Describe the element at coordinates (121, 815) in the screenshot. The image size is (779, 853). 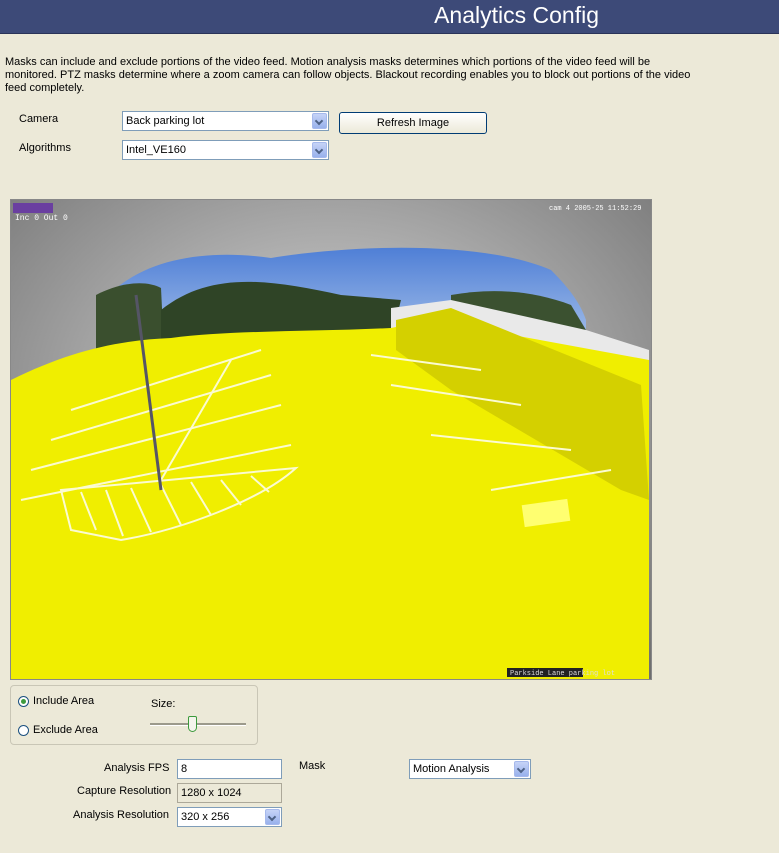
I see `analysis-resolution-label: Analysis Resolution` at that location.